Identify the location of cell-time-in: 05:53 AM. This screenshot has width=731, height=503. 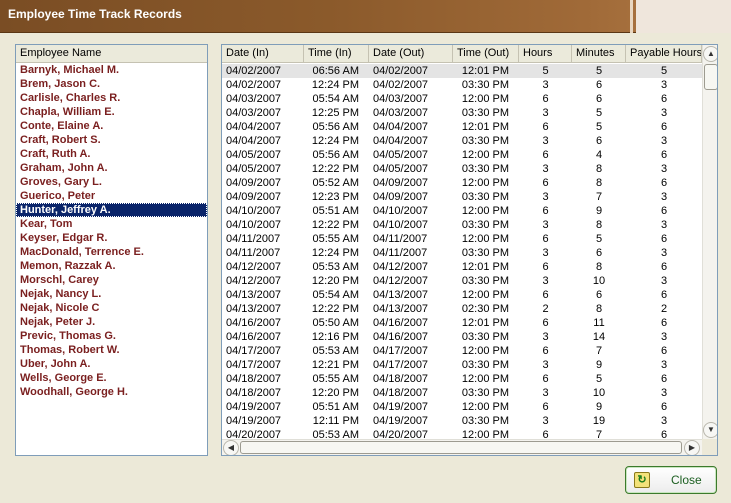
(335, 351).